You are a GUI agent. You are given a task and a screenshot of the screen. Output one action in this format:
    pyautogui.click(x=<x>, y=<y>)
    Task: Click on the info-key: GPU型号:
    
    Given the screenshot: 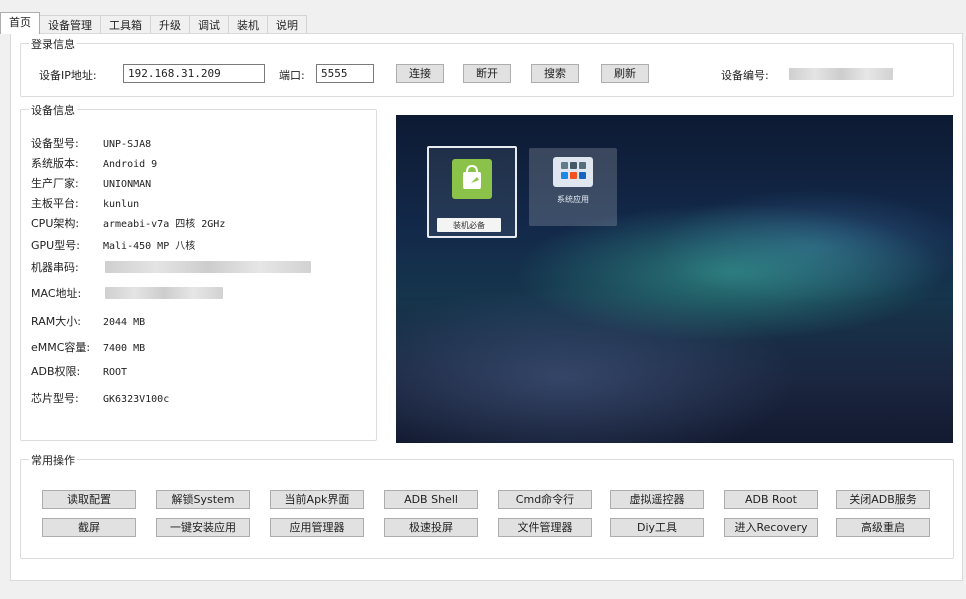 What is the action you would take?
    pyautogui.click(x=55, y=245)
    